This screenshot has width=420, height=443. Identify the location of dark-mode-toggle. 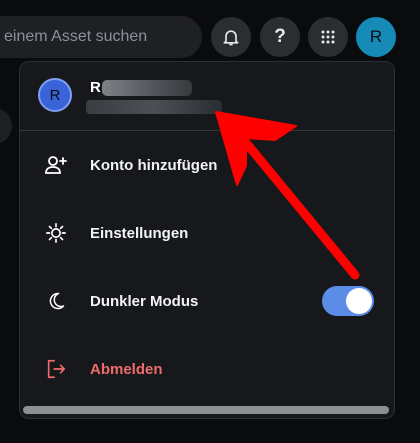
(348, 301).